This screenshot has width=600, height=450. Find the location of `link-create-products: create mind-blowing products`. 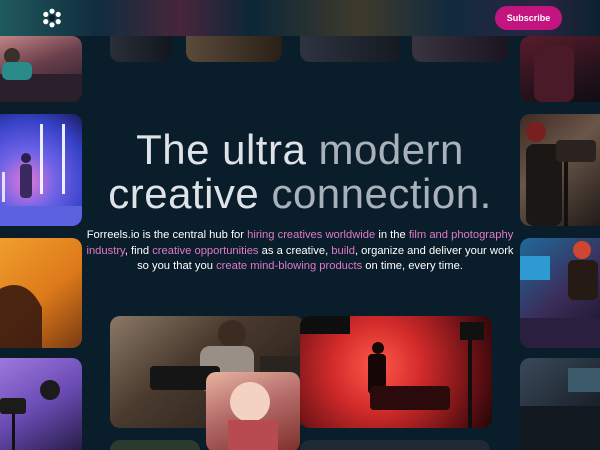

link-create-products: create mind-blowing products is located at coordinates (289, 266).